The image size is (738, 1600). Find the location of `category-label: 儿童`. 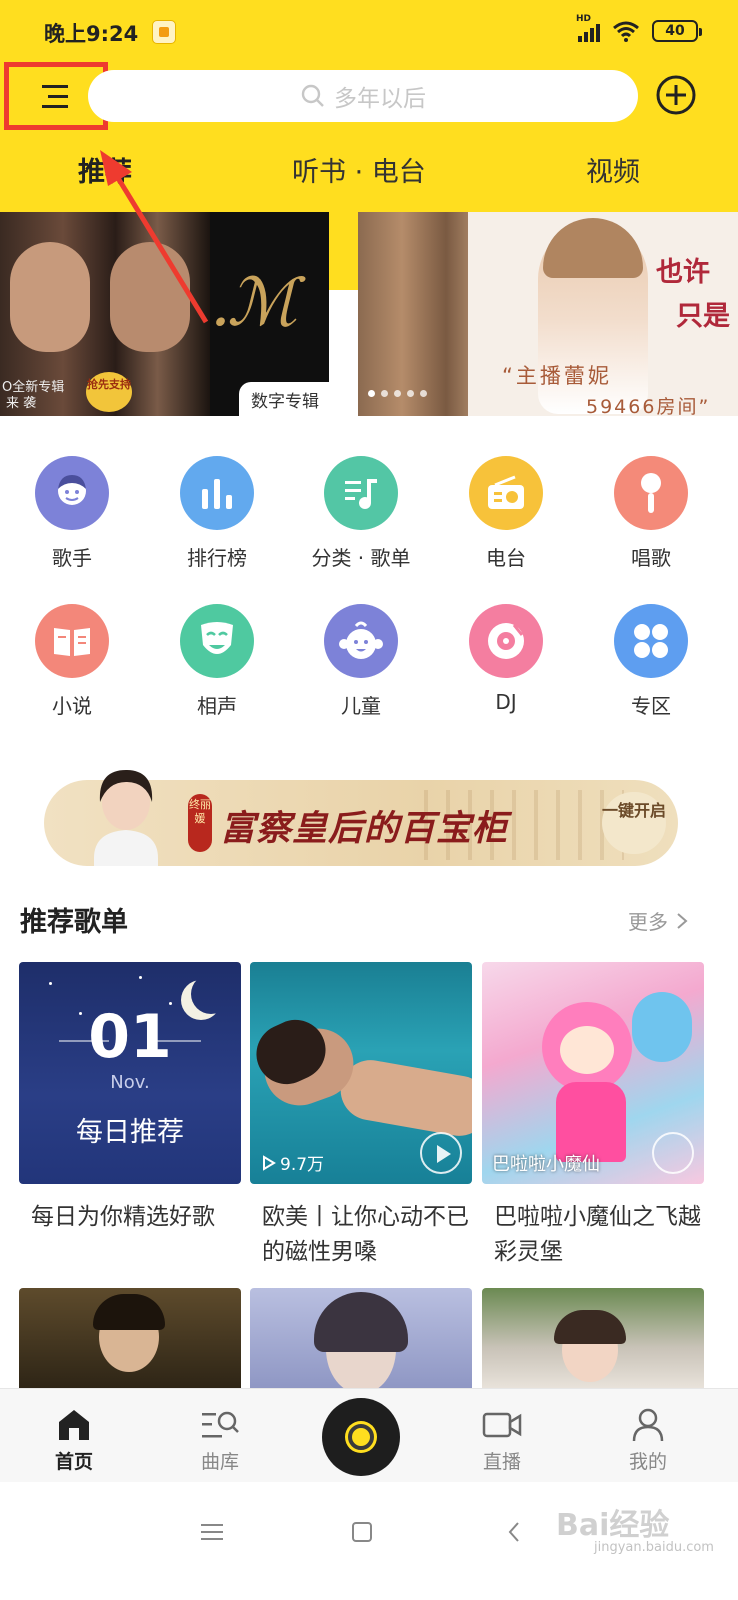

category-label: 儿童 is located at coordinates (361, 706).